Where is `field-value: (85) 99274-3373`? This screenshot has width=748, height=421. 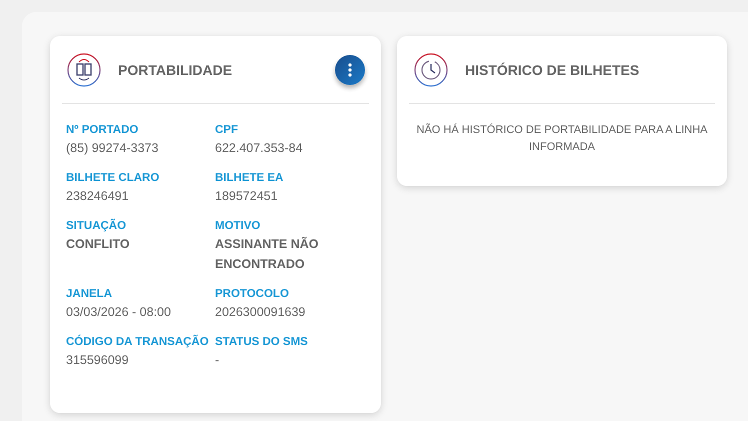 field-value: (85) 99274-3373 is located at coordinates (112, 148).